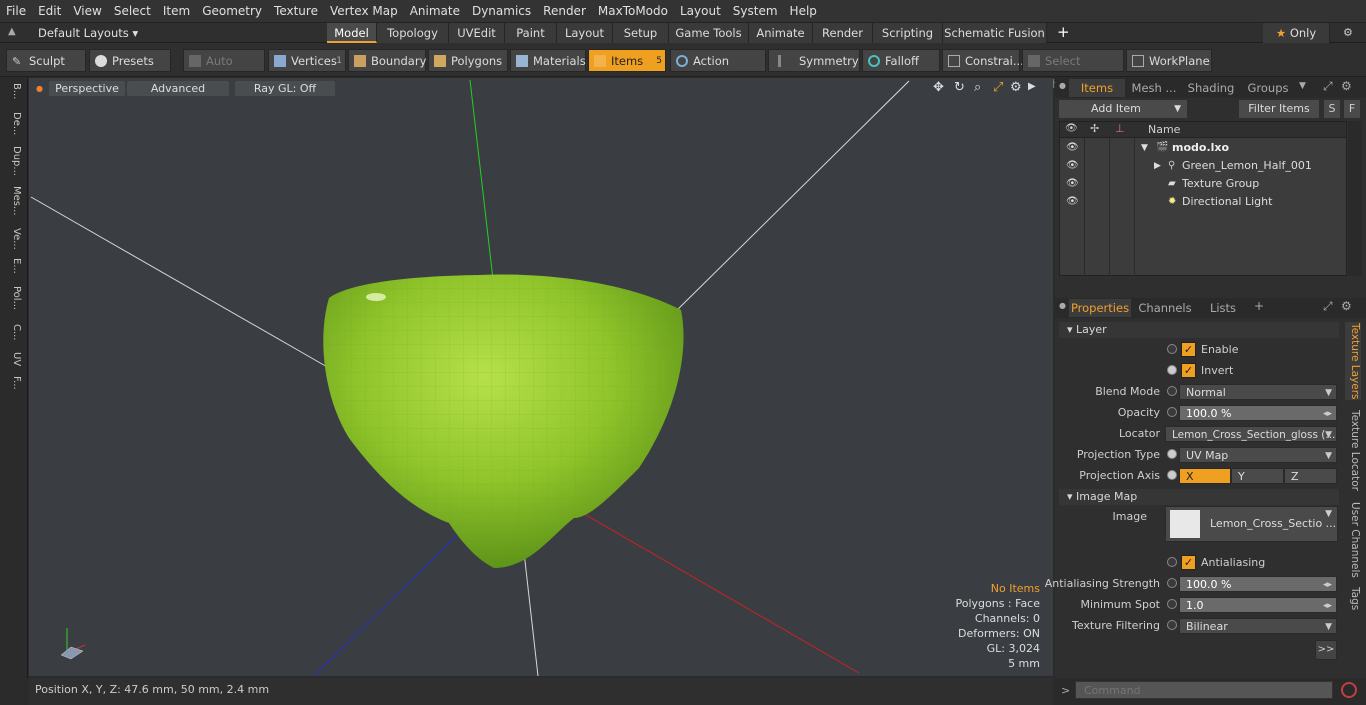 The image size is (1366, 705). I want to click on enable-radio, so click(1172, 349).